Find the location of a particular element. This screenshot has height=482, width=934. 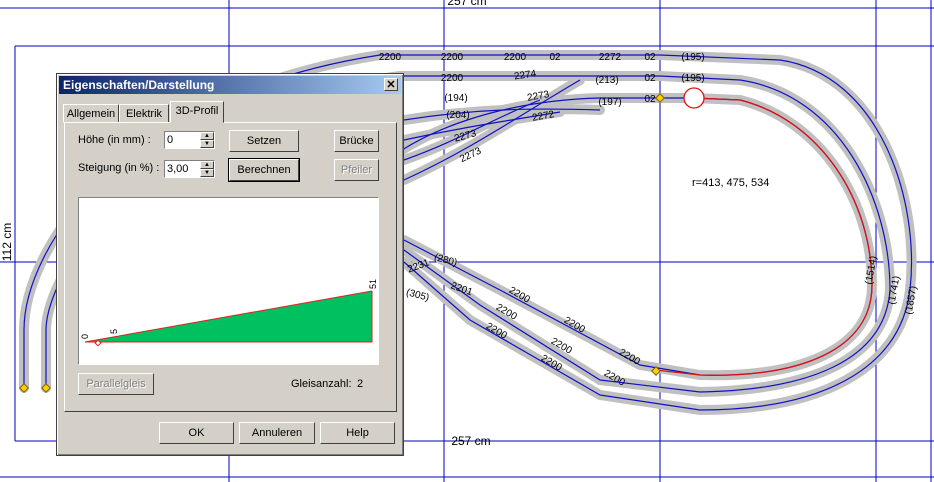

tab-elektrik: Elektrik is located at coordinates (144, 113).